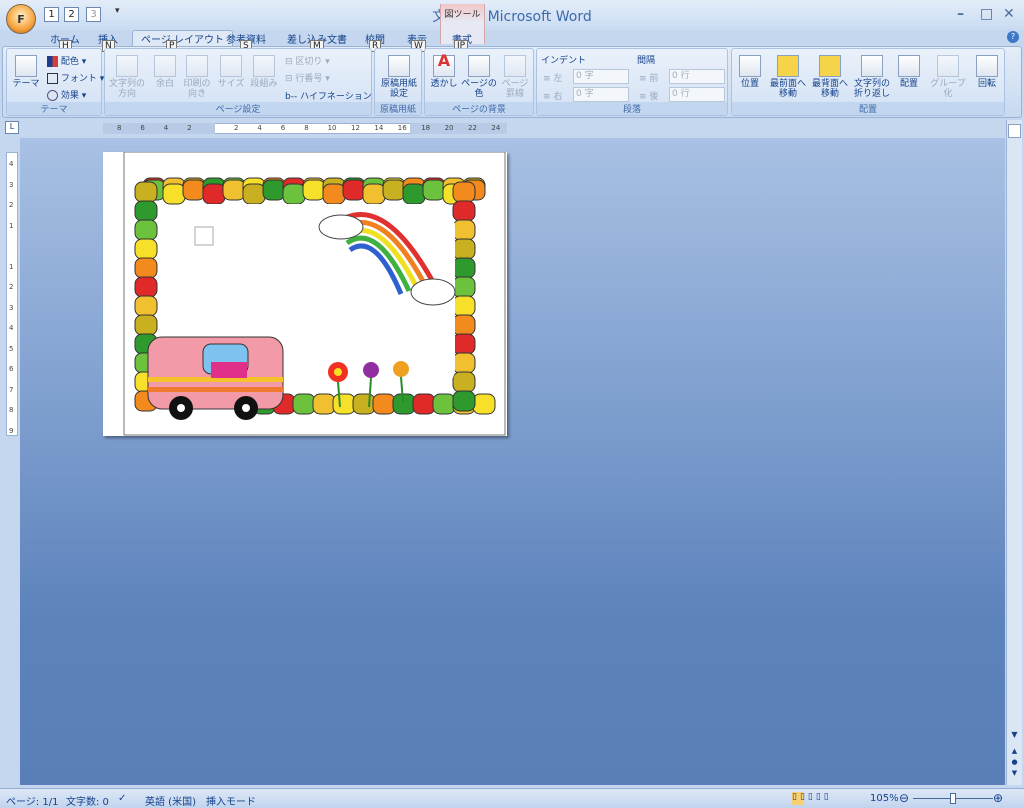  I want to click on position-button: 位置, so click(750, 72).